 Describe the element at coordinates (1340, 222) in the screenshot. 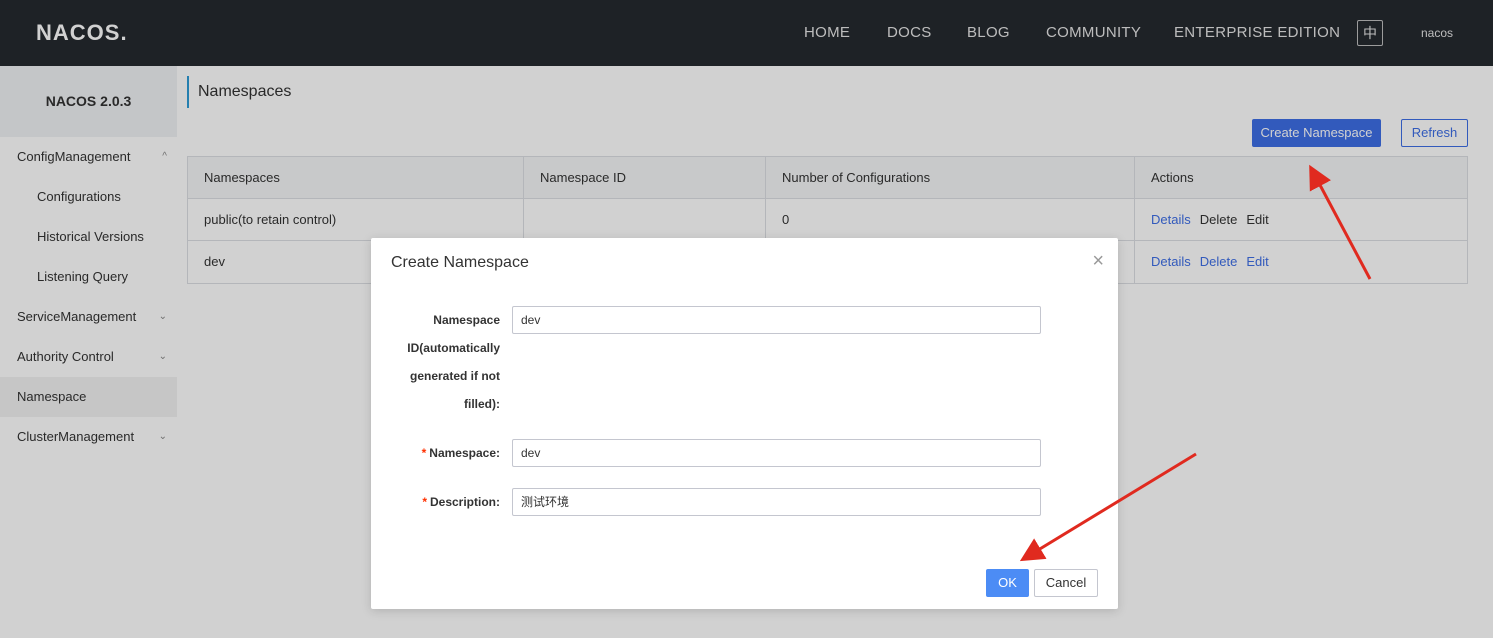

I see `arrow-to-create-button` at that location.